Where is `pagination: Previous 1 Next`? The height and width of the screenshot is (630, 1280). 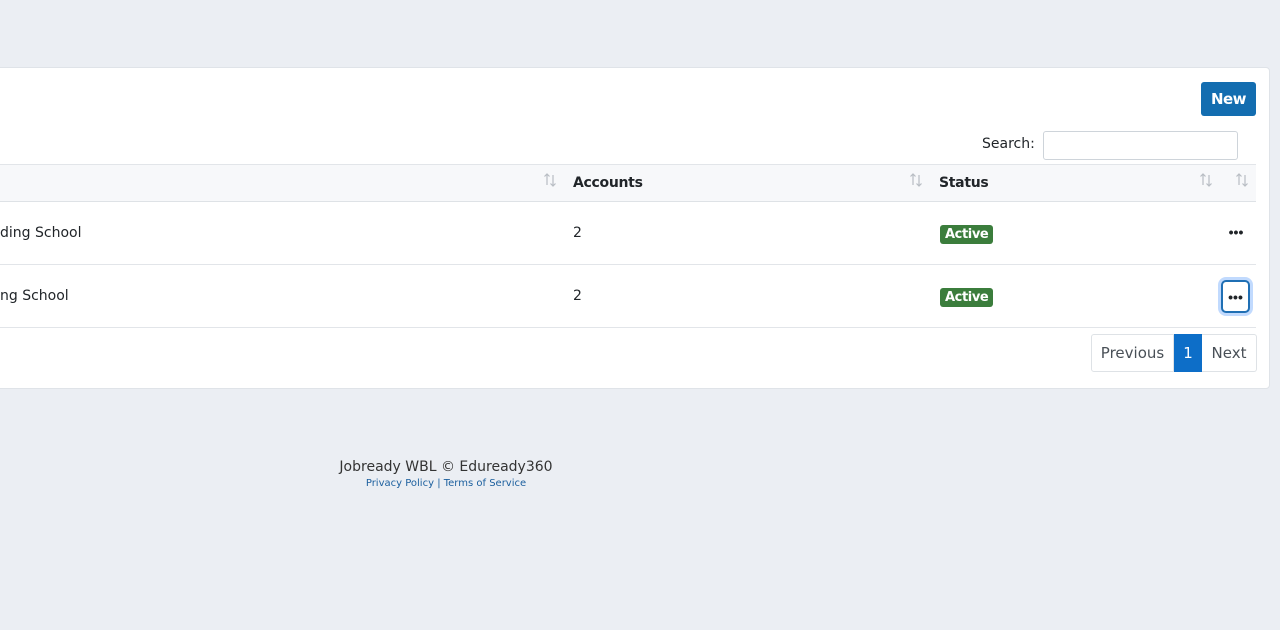
pagination: Previous 1 Next is located at coordinates (1174, 353).